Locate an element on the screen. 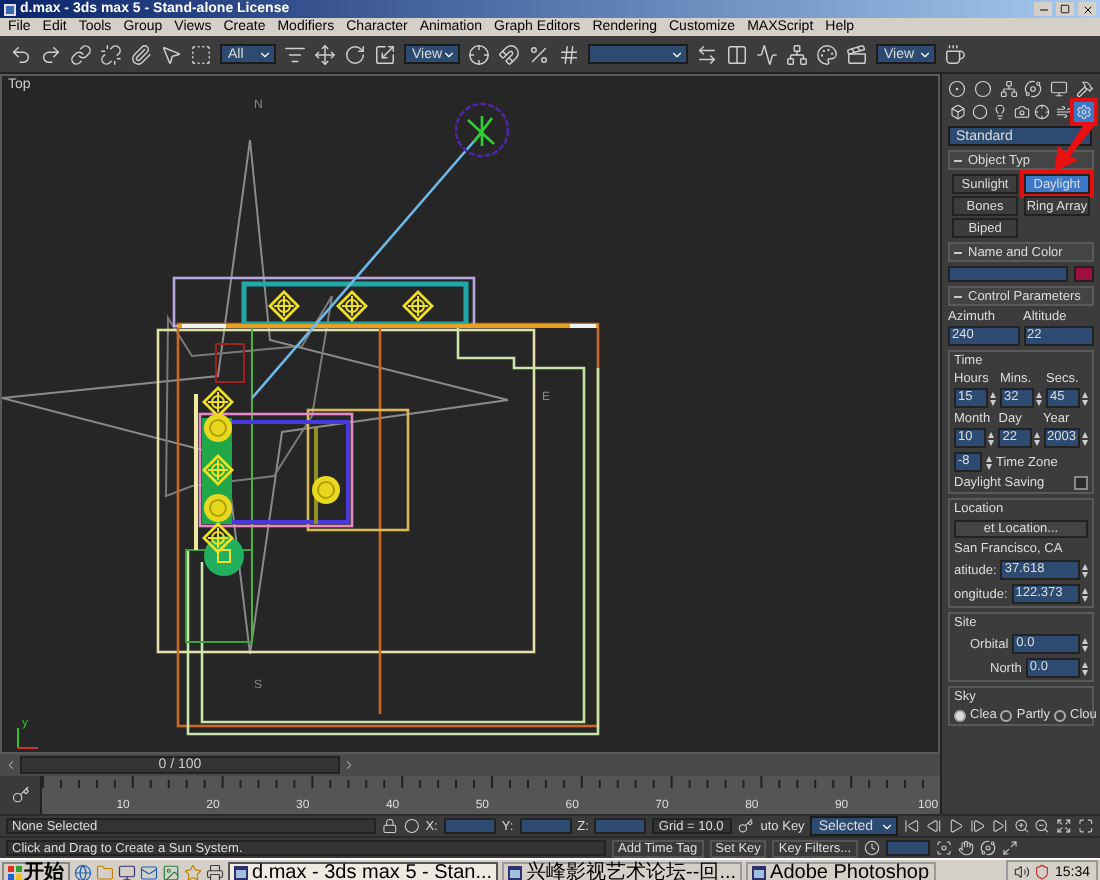  chevron-left-icon is located at coordinates (11, 765).